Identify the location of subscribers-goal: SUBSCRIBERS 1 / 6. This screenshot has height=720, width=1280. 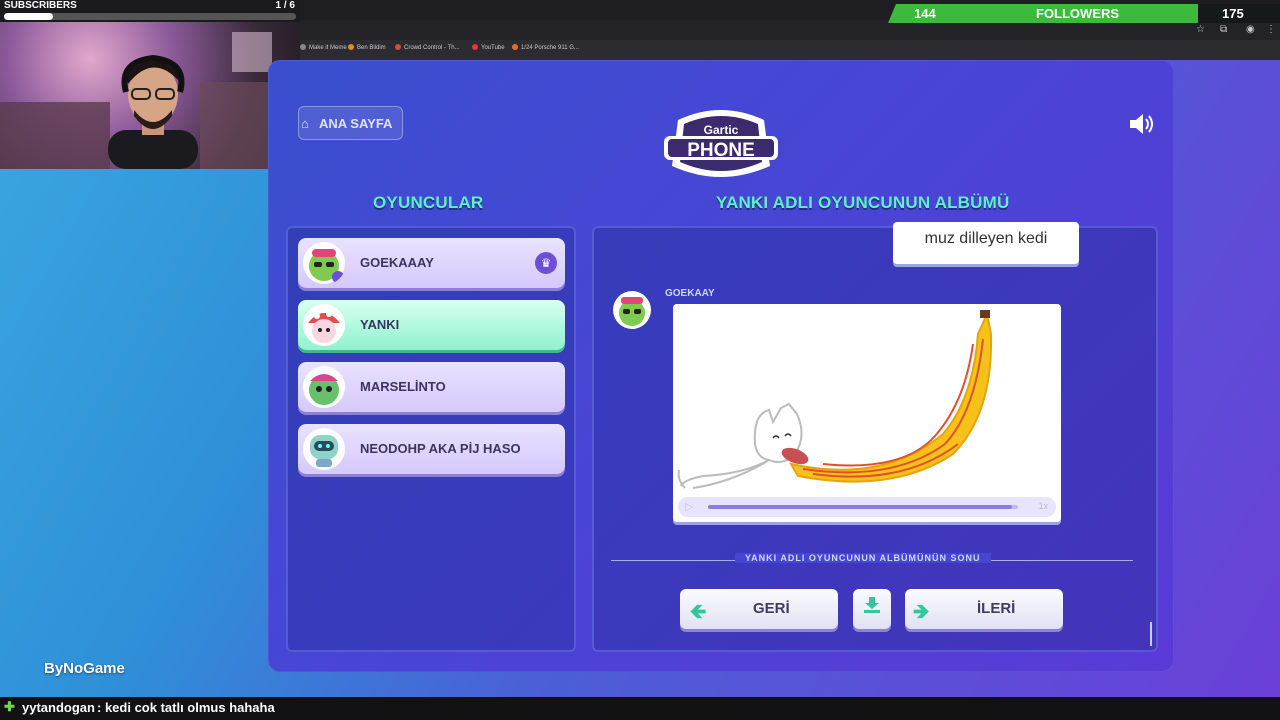
(150, 11).